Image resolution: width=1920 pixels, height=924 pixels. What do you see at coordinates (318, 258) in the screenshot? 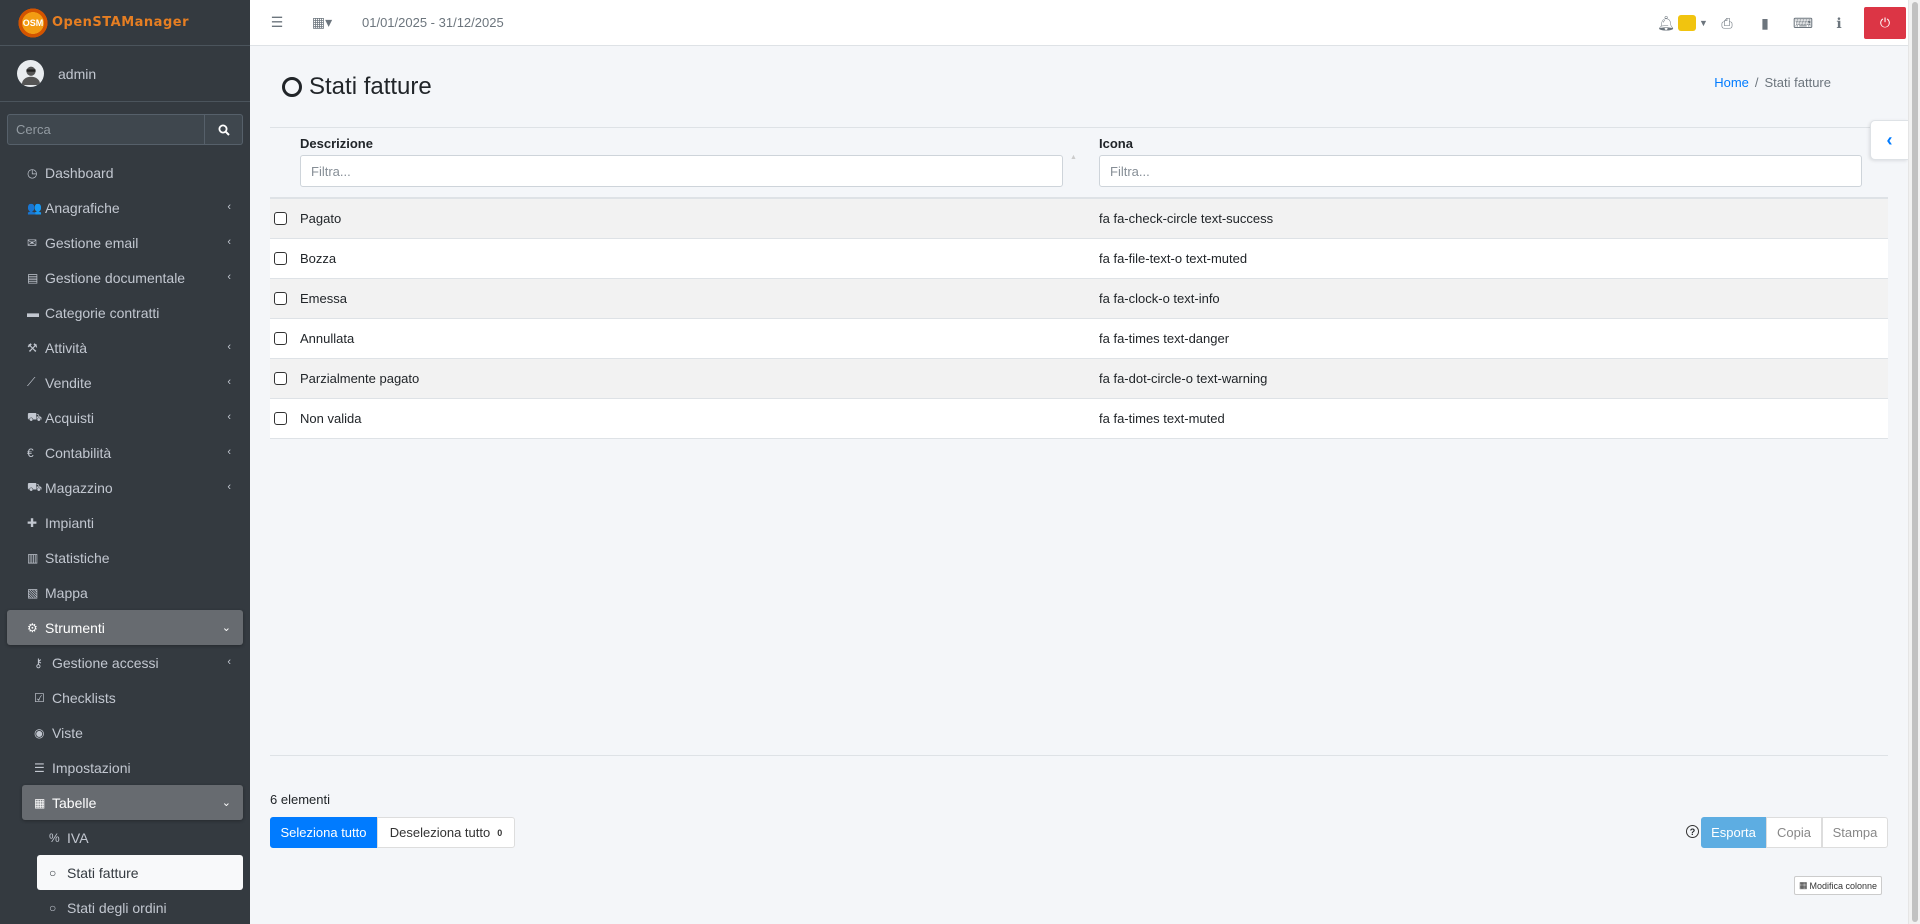
I see `cell-descrizione: Bozza` at bounding box center [318, 258].